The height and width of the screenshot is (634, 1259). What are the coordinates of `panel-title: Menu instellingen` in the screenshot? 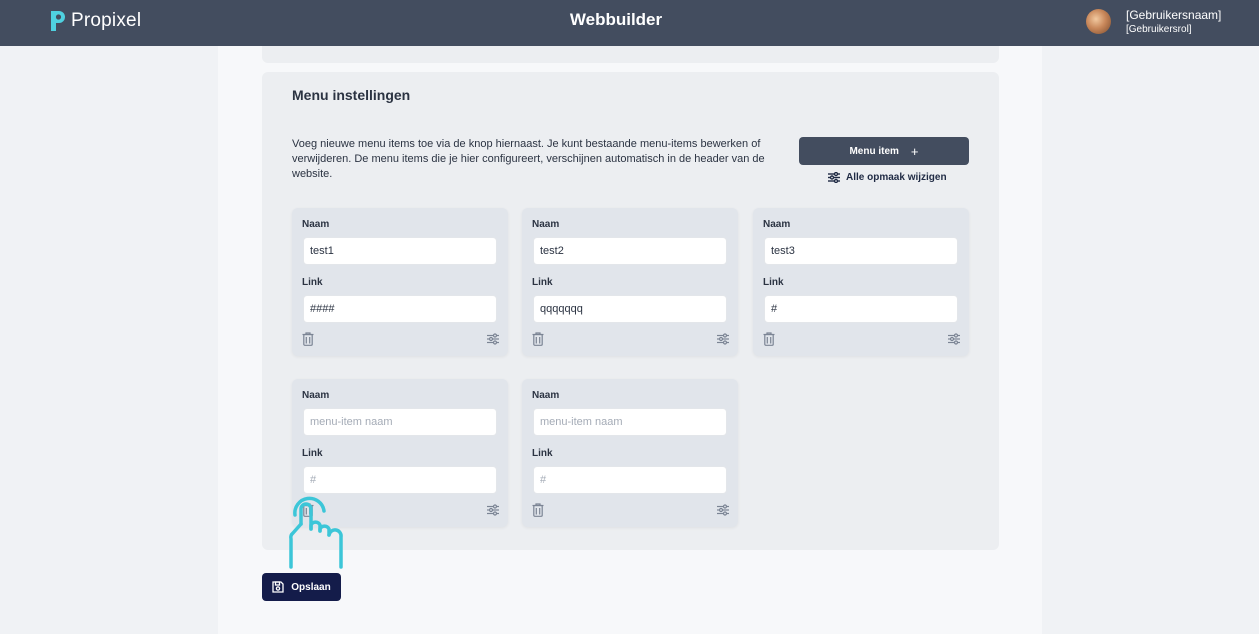 It's located at (351, 95).